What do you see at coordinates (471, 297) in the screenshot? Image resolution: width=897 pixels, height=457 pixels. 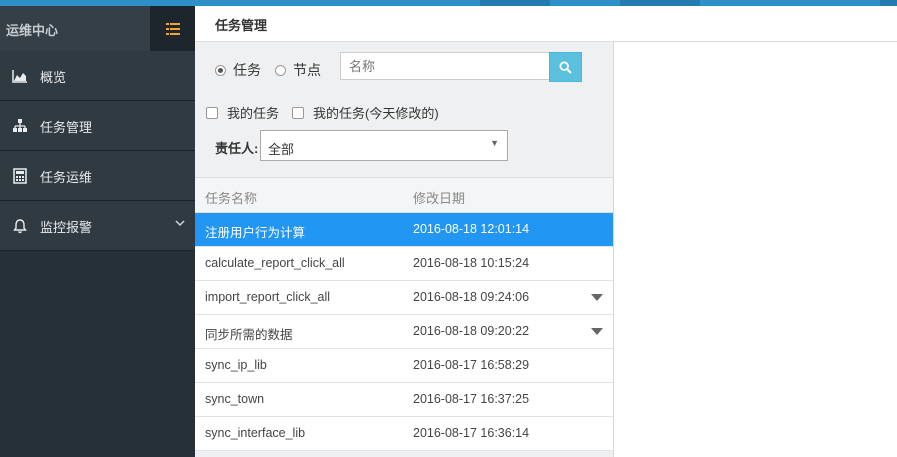 I see `task-date: 2016-08-18 09:24:06` at bounding box center [471, 297].